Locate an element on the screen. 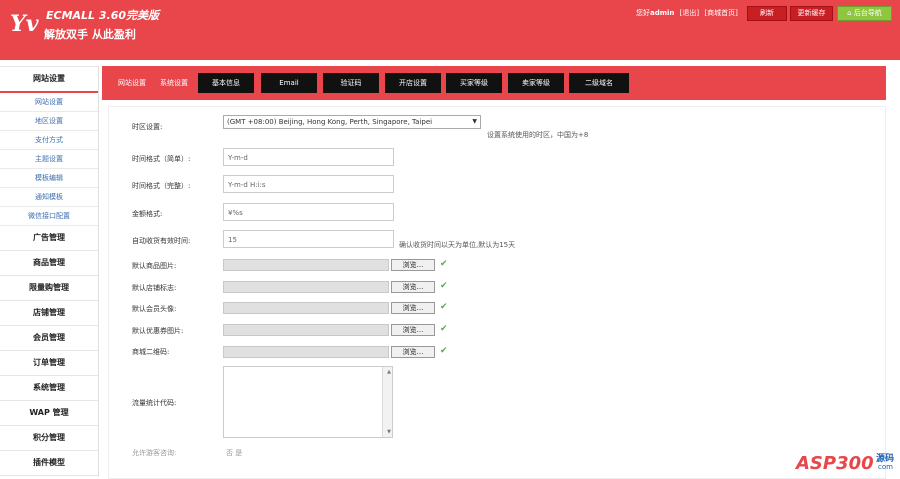 The width and height of the screenshot is (900, 479). auto-receive-label: 自动收货有效时间: is located at coordinates (161, 241).